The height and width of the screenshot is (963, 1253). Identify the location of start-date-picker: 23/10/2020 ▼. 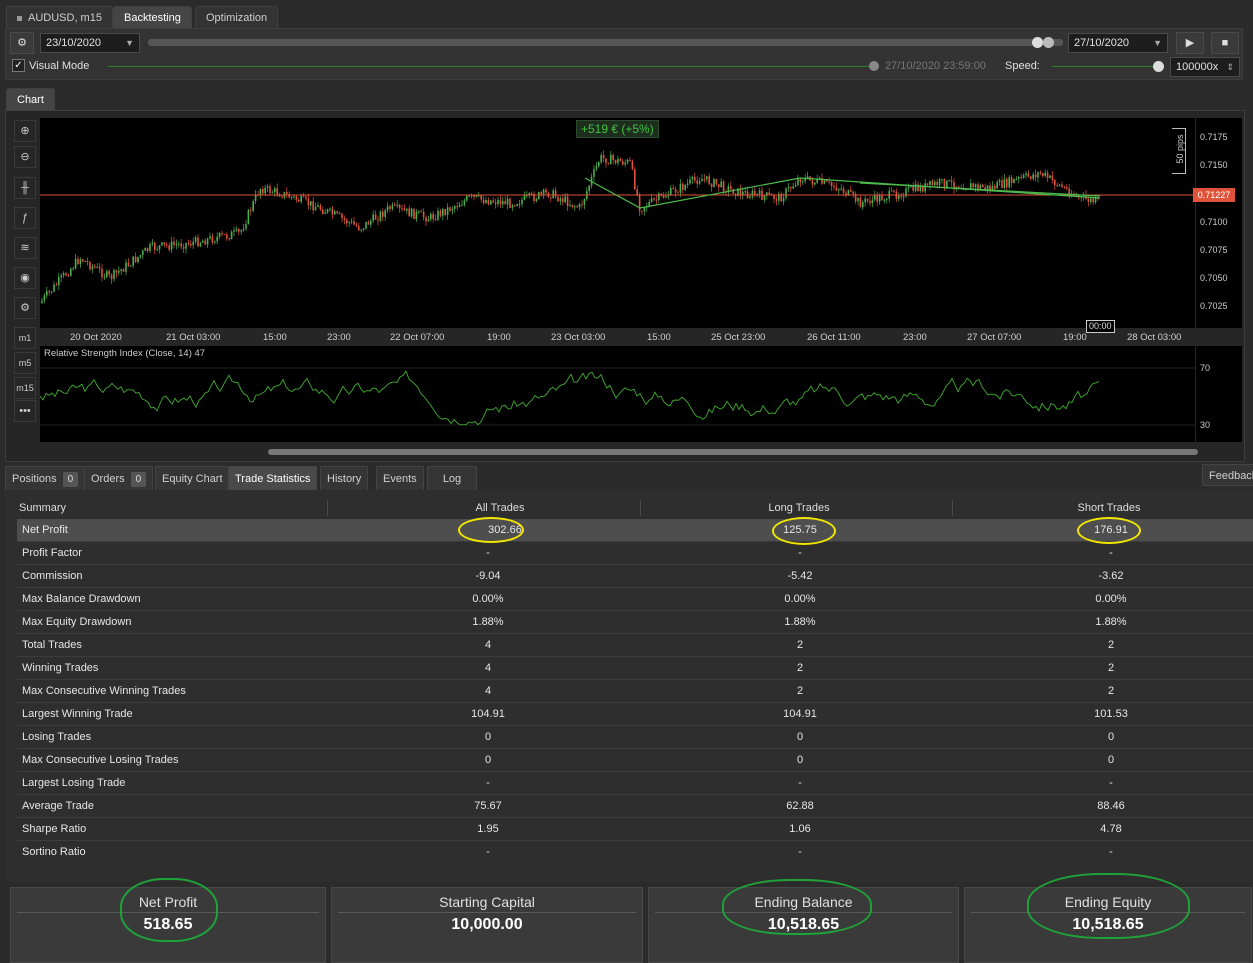
(90, 43).